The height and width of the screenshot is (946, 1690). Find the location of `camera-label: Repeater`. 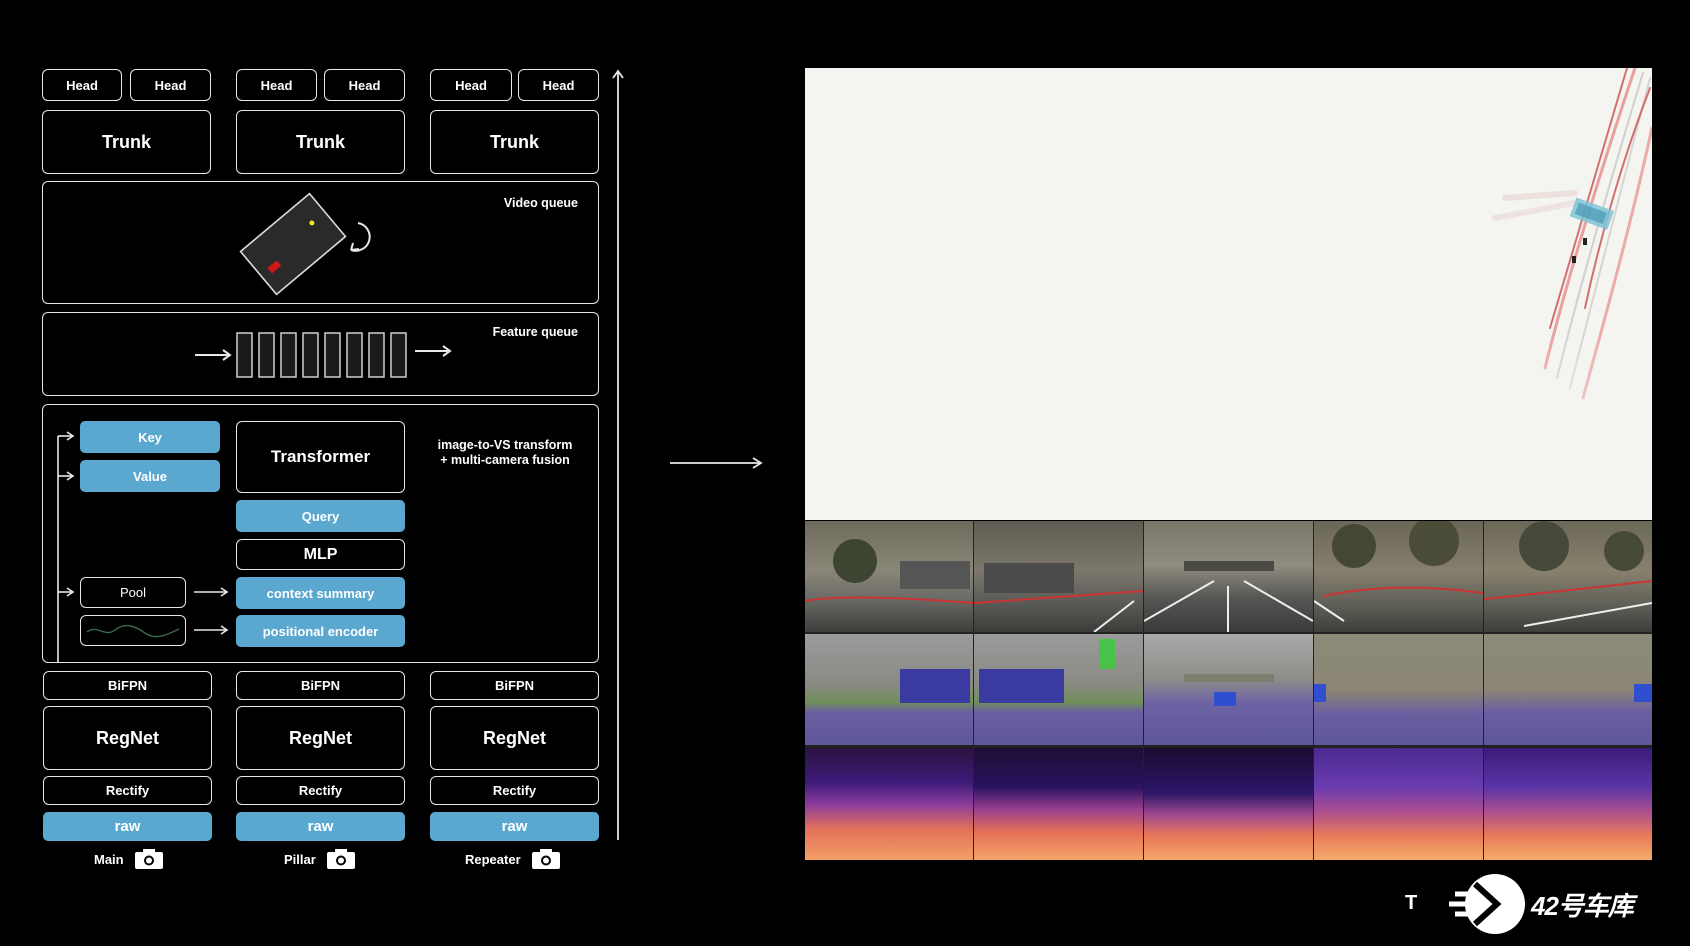

camera-label: Repeater is located at coordinates (493, 859).